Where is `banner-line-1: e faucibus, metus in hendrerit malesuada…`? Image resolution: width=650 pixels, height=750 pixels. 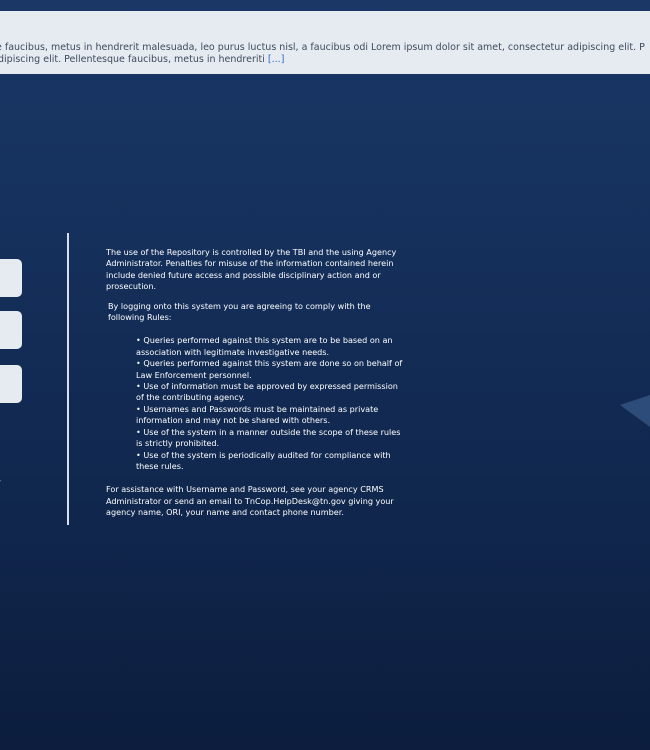 banner-line-1: e faucibus, metus in hendrerit malesuada… is located at coordinates (322, 47).